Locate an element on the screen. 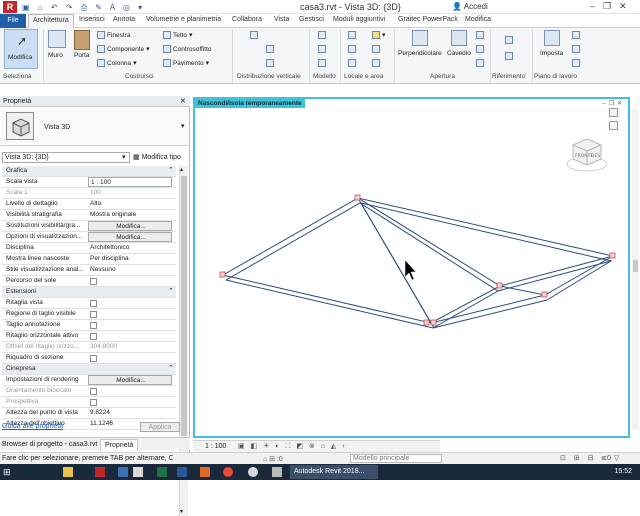 This screenshot has height=516, width=640. collapse-icon: ⌃ is located at coordinates (171, 368).